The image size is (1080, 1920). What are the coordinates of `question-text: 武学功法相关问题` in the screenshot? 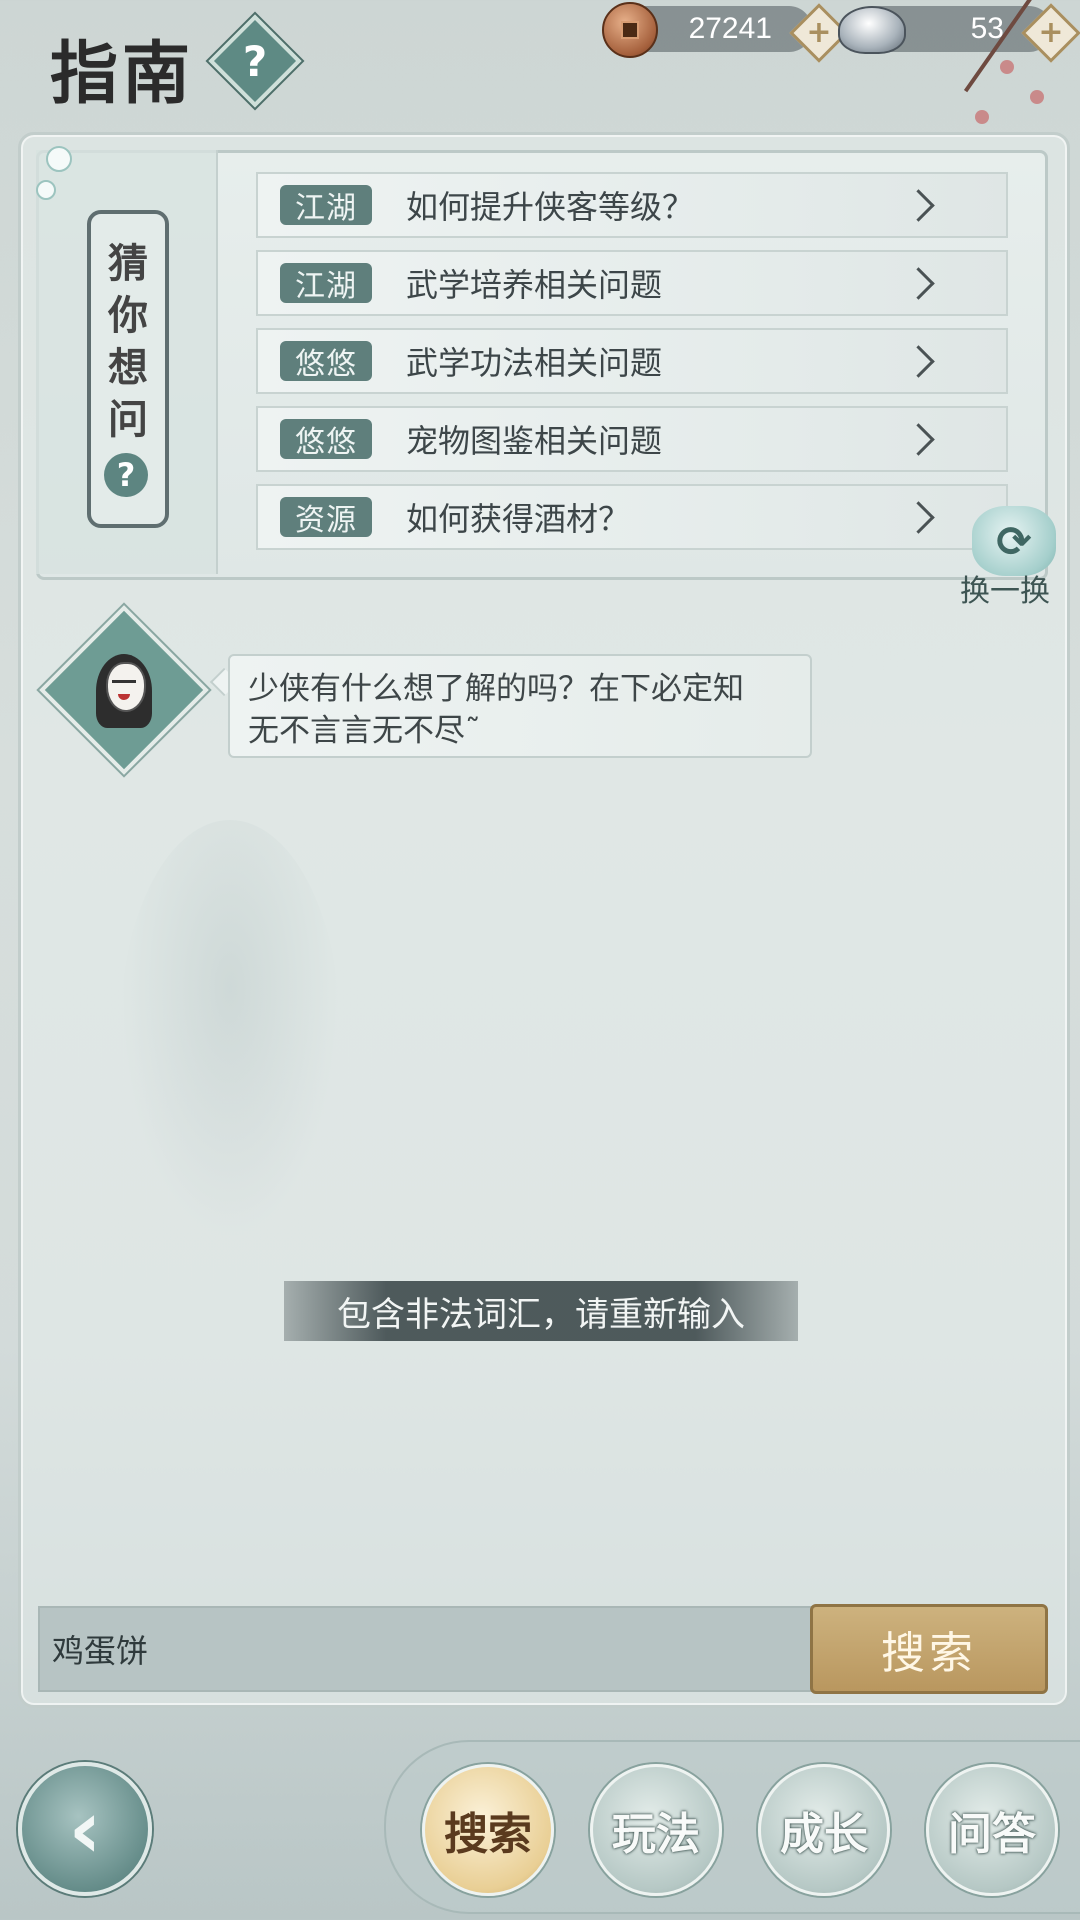 It's located at (534, 363).